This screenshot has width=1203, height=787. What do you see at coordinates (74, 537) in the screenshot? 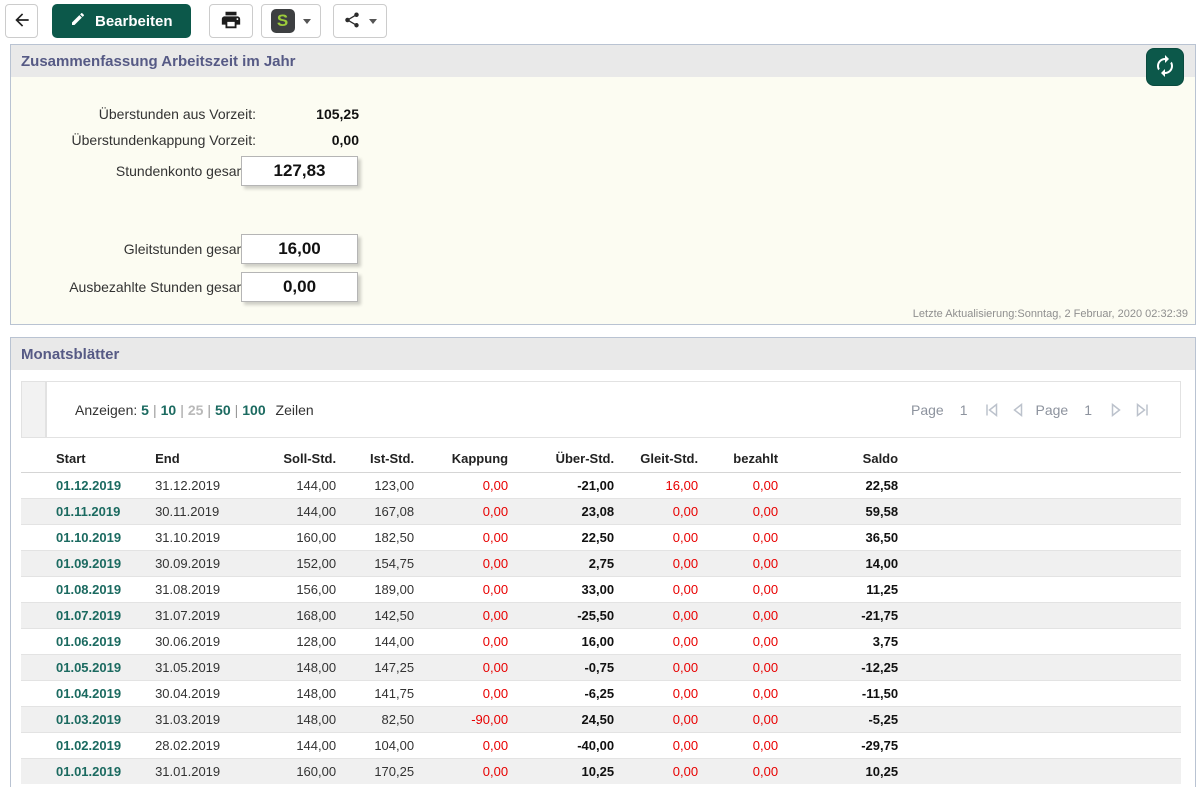
I see `cell-start: 01.10.2019` at bounding box center [74, 537].